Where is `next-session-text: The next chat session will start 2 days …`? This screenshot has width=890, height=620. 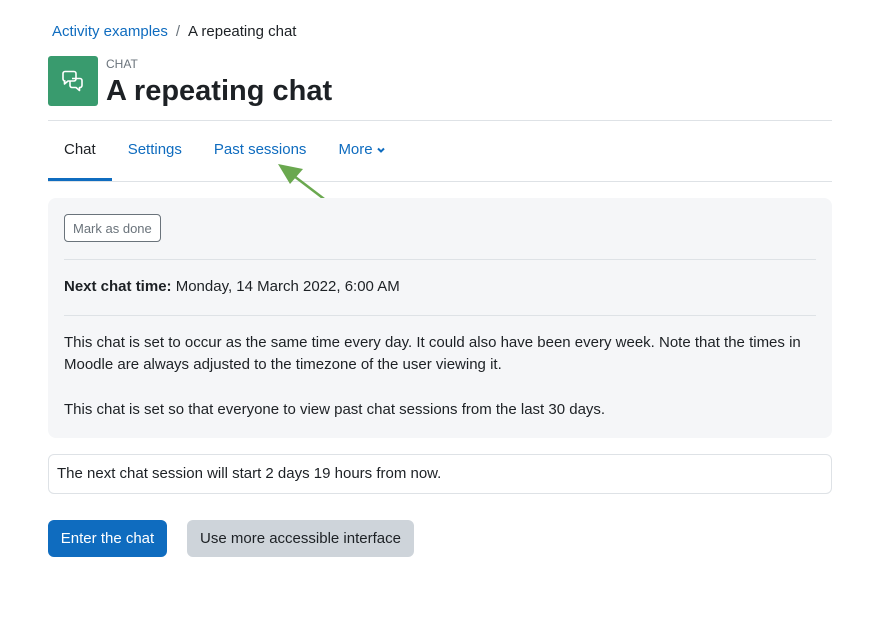 next-session-text: The next chat session will start 2 days … is located at coordinates (249, 473).